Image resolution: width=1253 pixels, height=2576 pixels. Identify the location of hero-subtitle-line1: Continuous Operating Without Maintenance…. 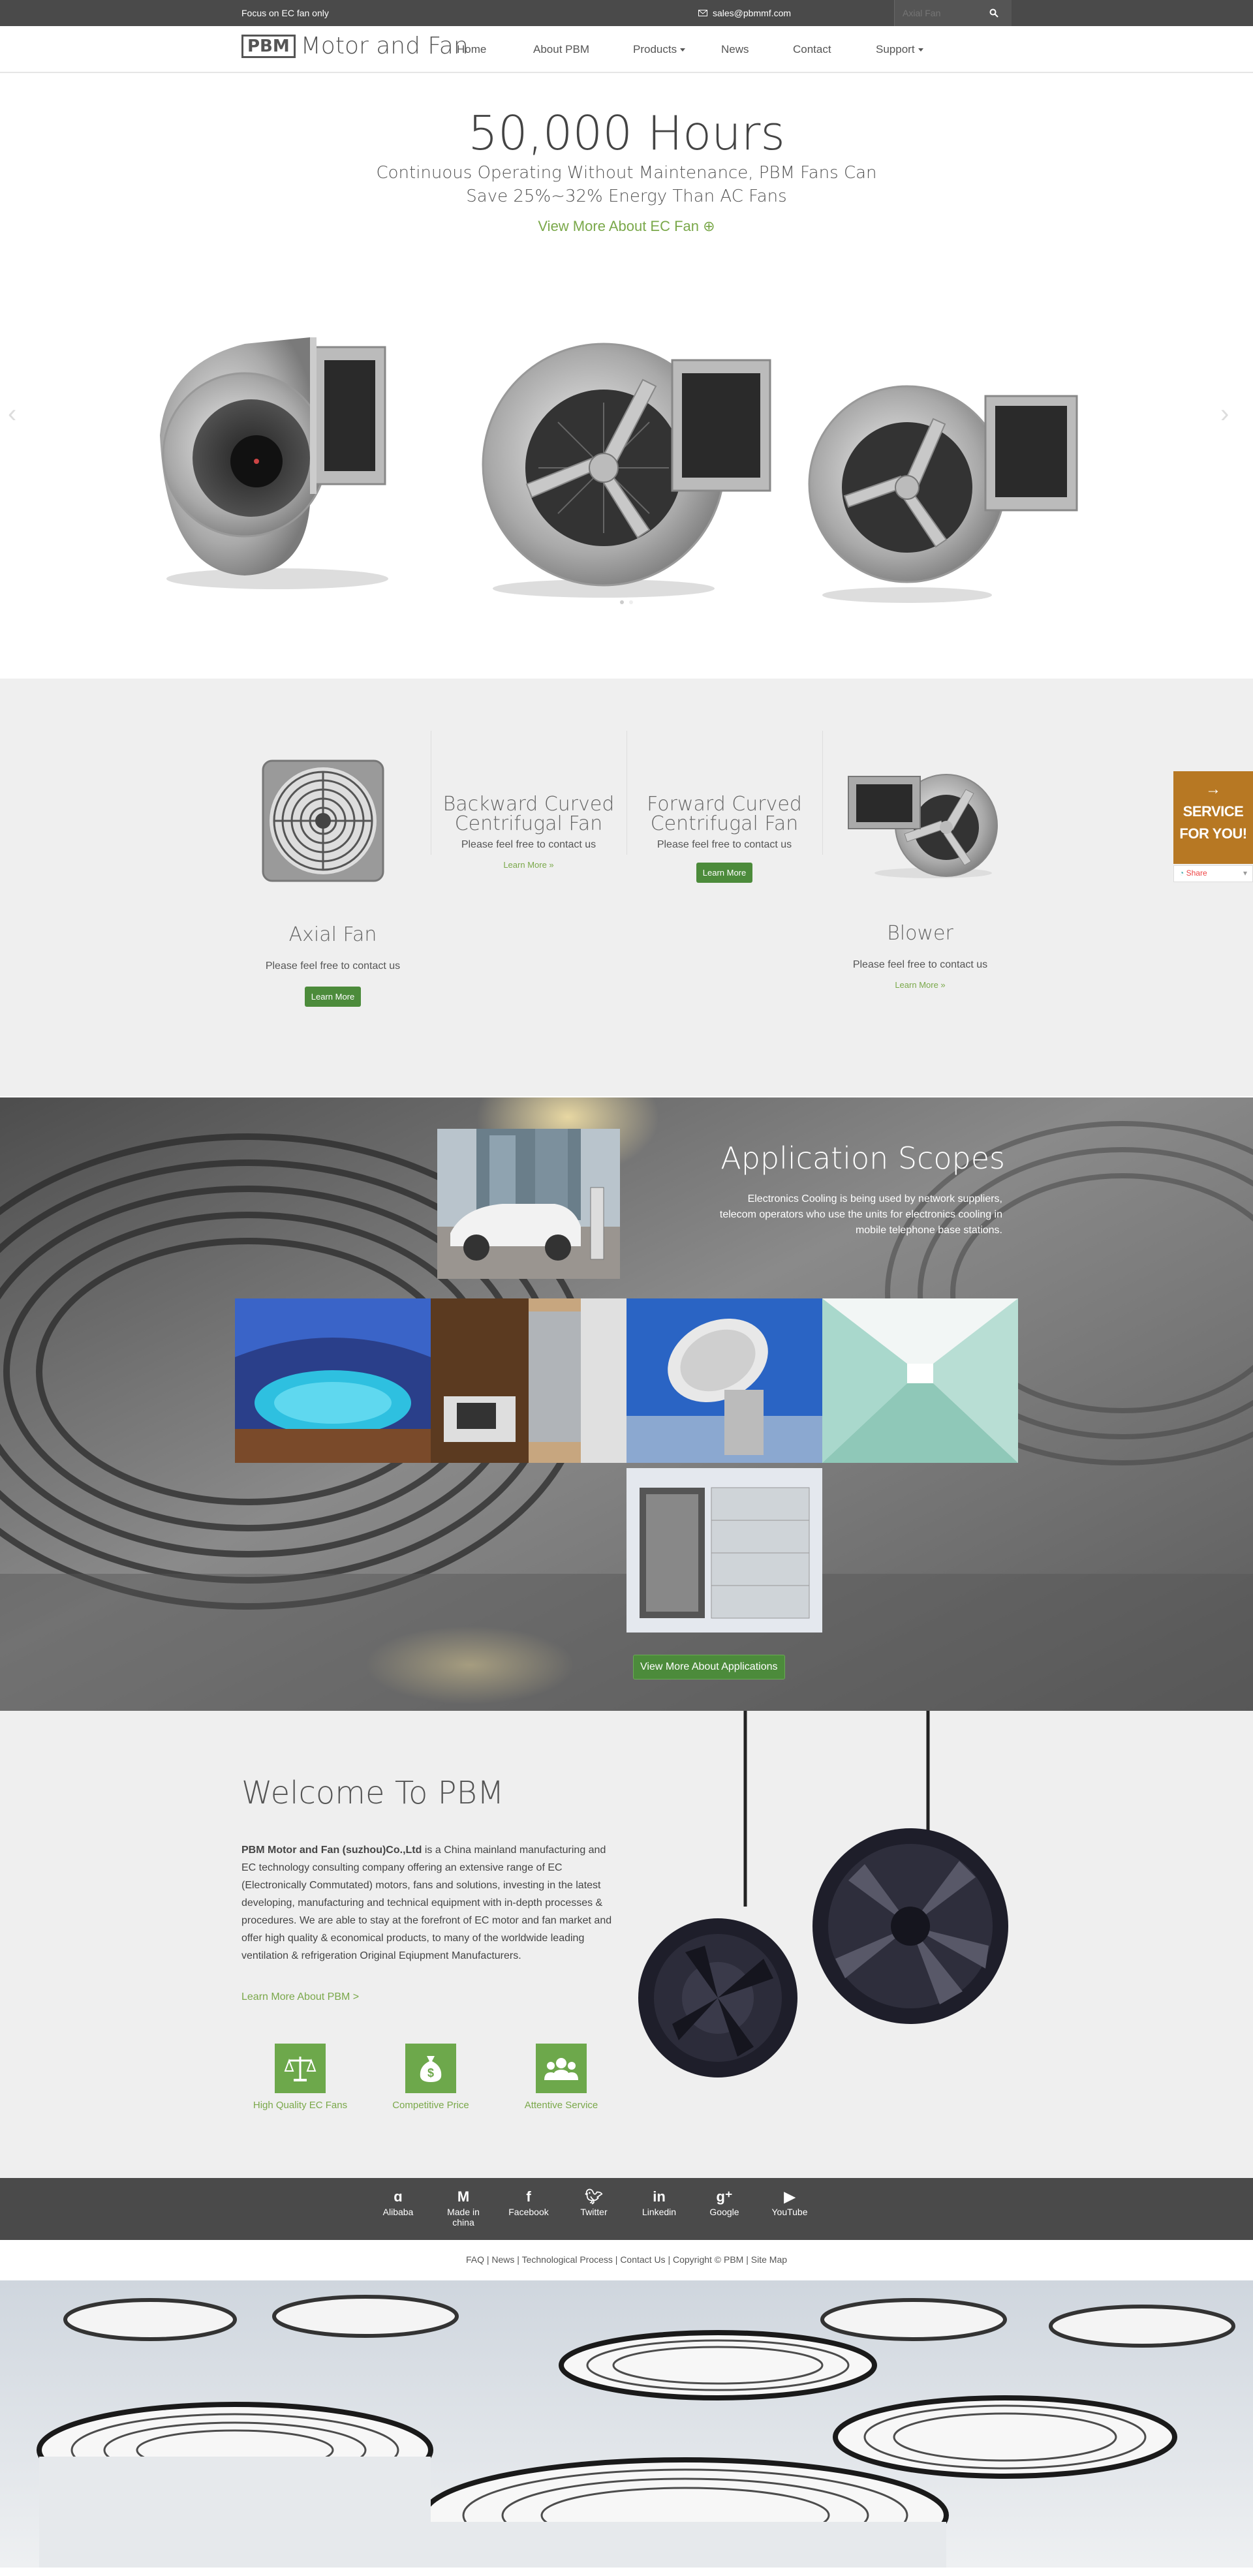
(626, 173).